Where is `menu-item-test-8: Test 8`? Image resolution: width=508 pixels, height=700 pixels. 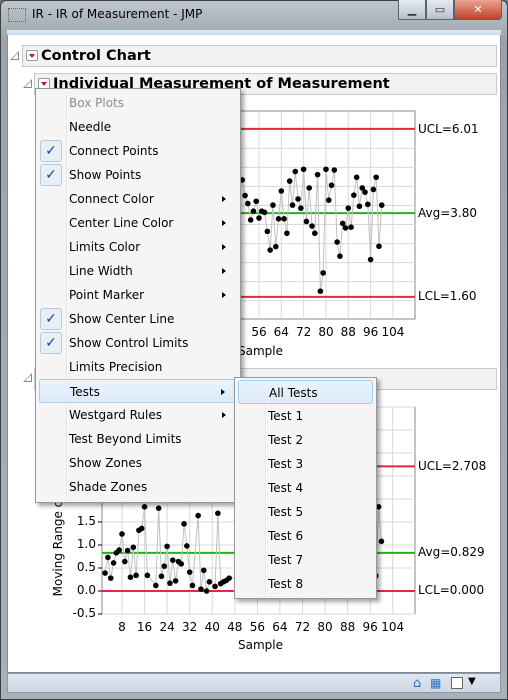
menu-item-test-8: Test 8 is located at coordinates (305, 584).